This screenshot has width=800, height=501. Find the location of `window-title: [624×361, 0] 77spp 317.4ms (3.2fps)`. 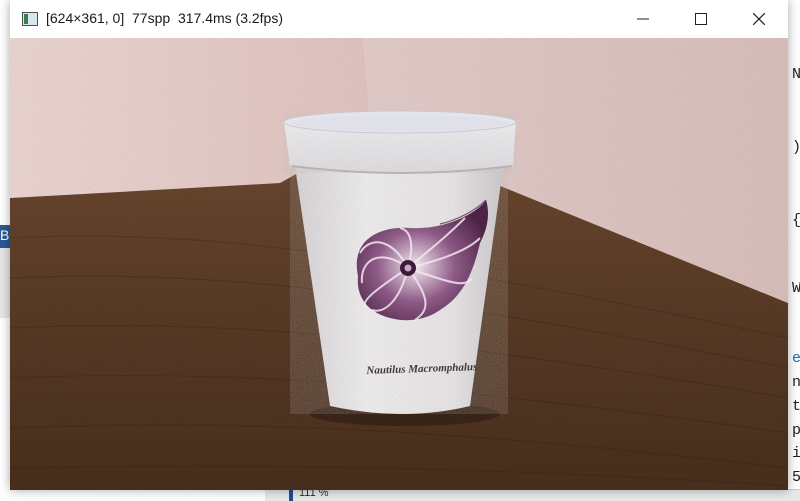

window-title: [624×361, 0] 77spp 317.4ms (3.2fps) is located at coordinates (164, 18).